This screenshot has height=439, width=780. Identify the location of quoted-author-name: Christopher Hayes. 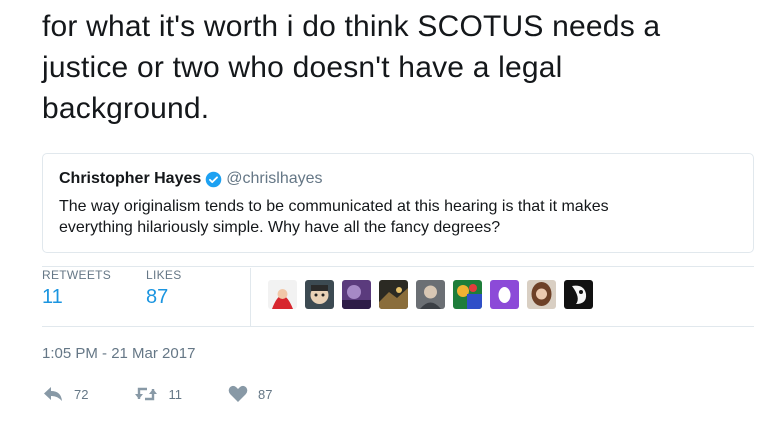
(130, 179).